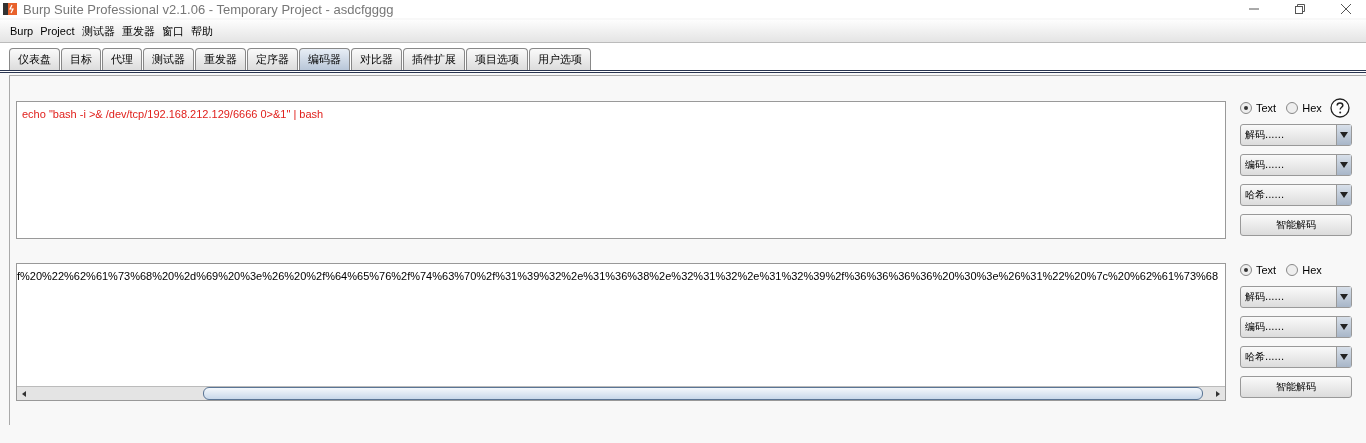  I want to click on tab: 对比器, so click(376, 59).